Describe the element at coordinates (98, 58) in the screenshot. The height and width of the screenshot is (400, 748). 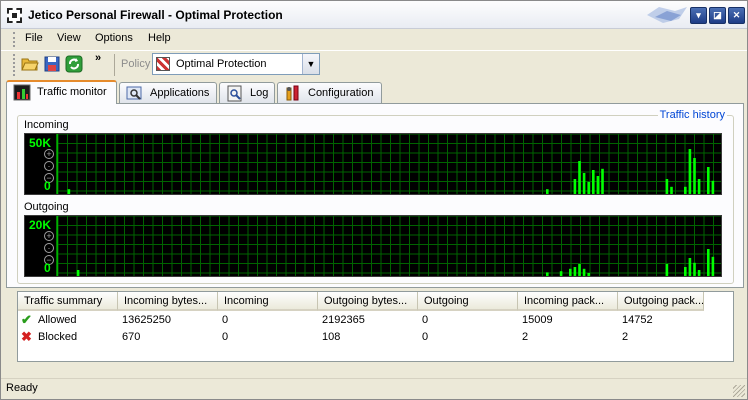
I see `toolbar-overflow-button: »` at that location.